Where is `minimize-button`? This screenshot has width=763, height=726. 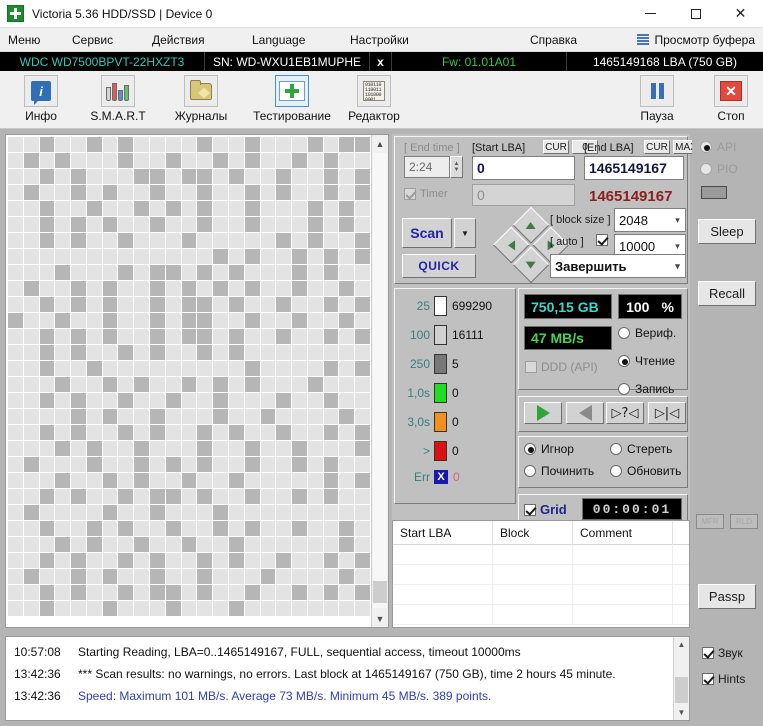 minimize-button is located at coordinates (650, 14).